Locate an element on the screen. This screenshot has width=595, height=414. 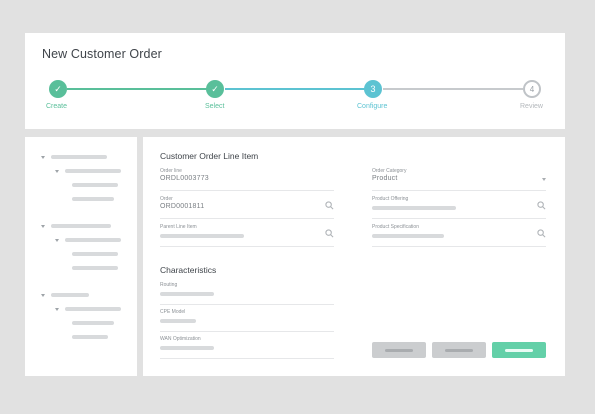
step-create: ✓ is located at coordinates (58, 89).